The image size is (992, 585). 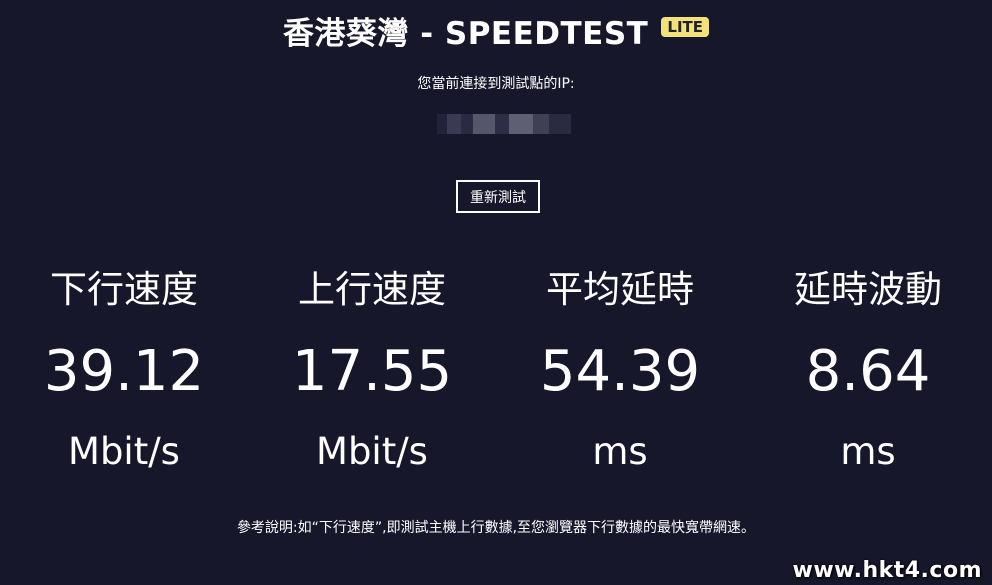 I want to click on metric-upload: 上行速度 17.55 Mbit/s, so click(x=372, y=372).